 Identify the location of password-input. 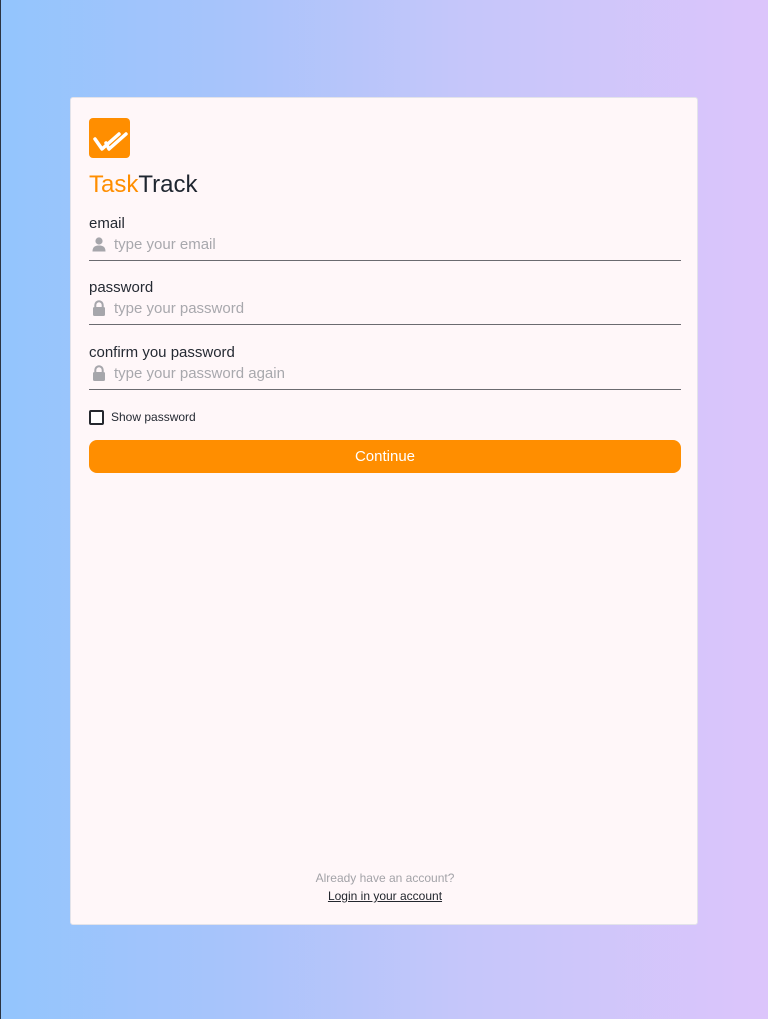
(394, 308).